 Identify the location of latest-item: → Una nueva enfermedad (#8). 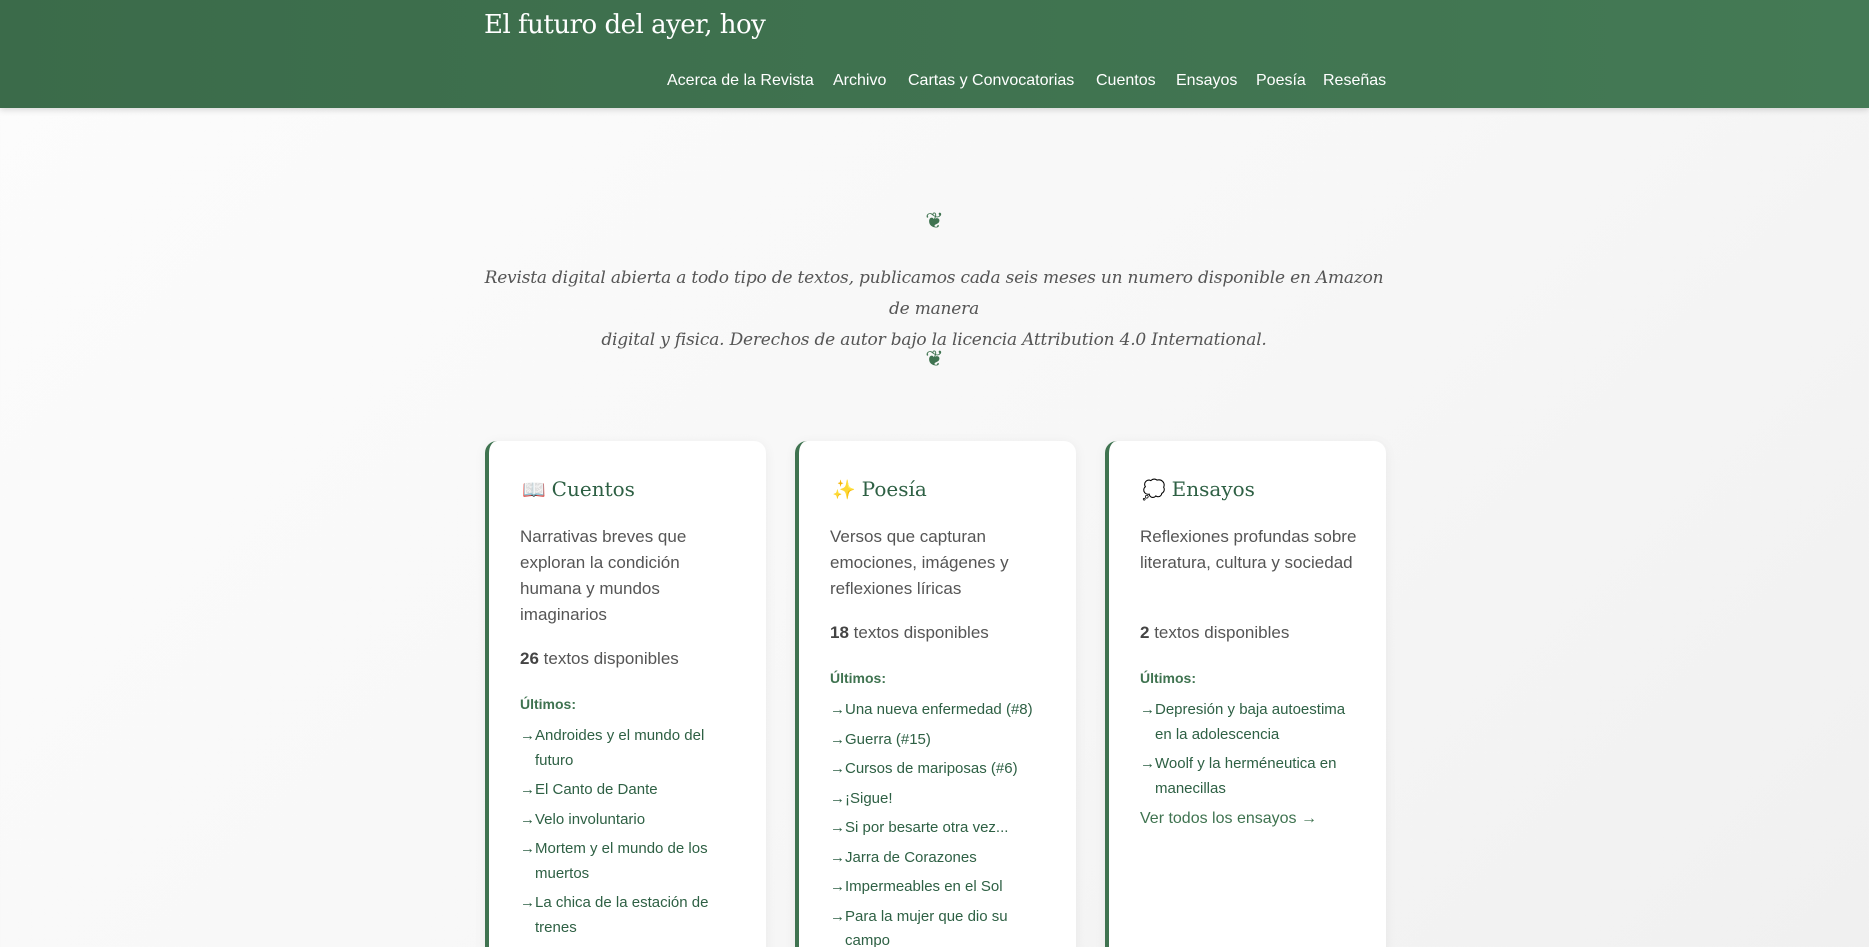
(941, 710).